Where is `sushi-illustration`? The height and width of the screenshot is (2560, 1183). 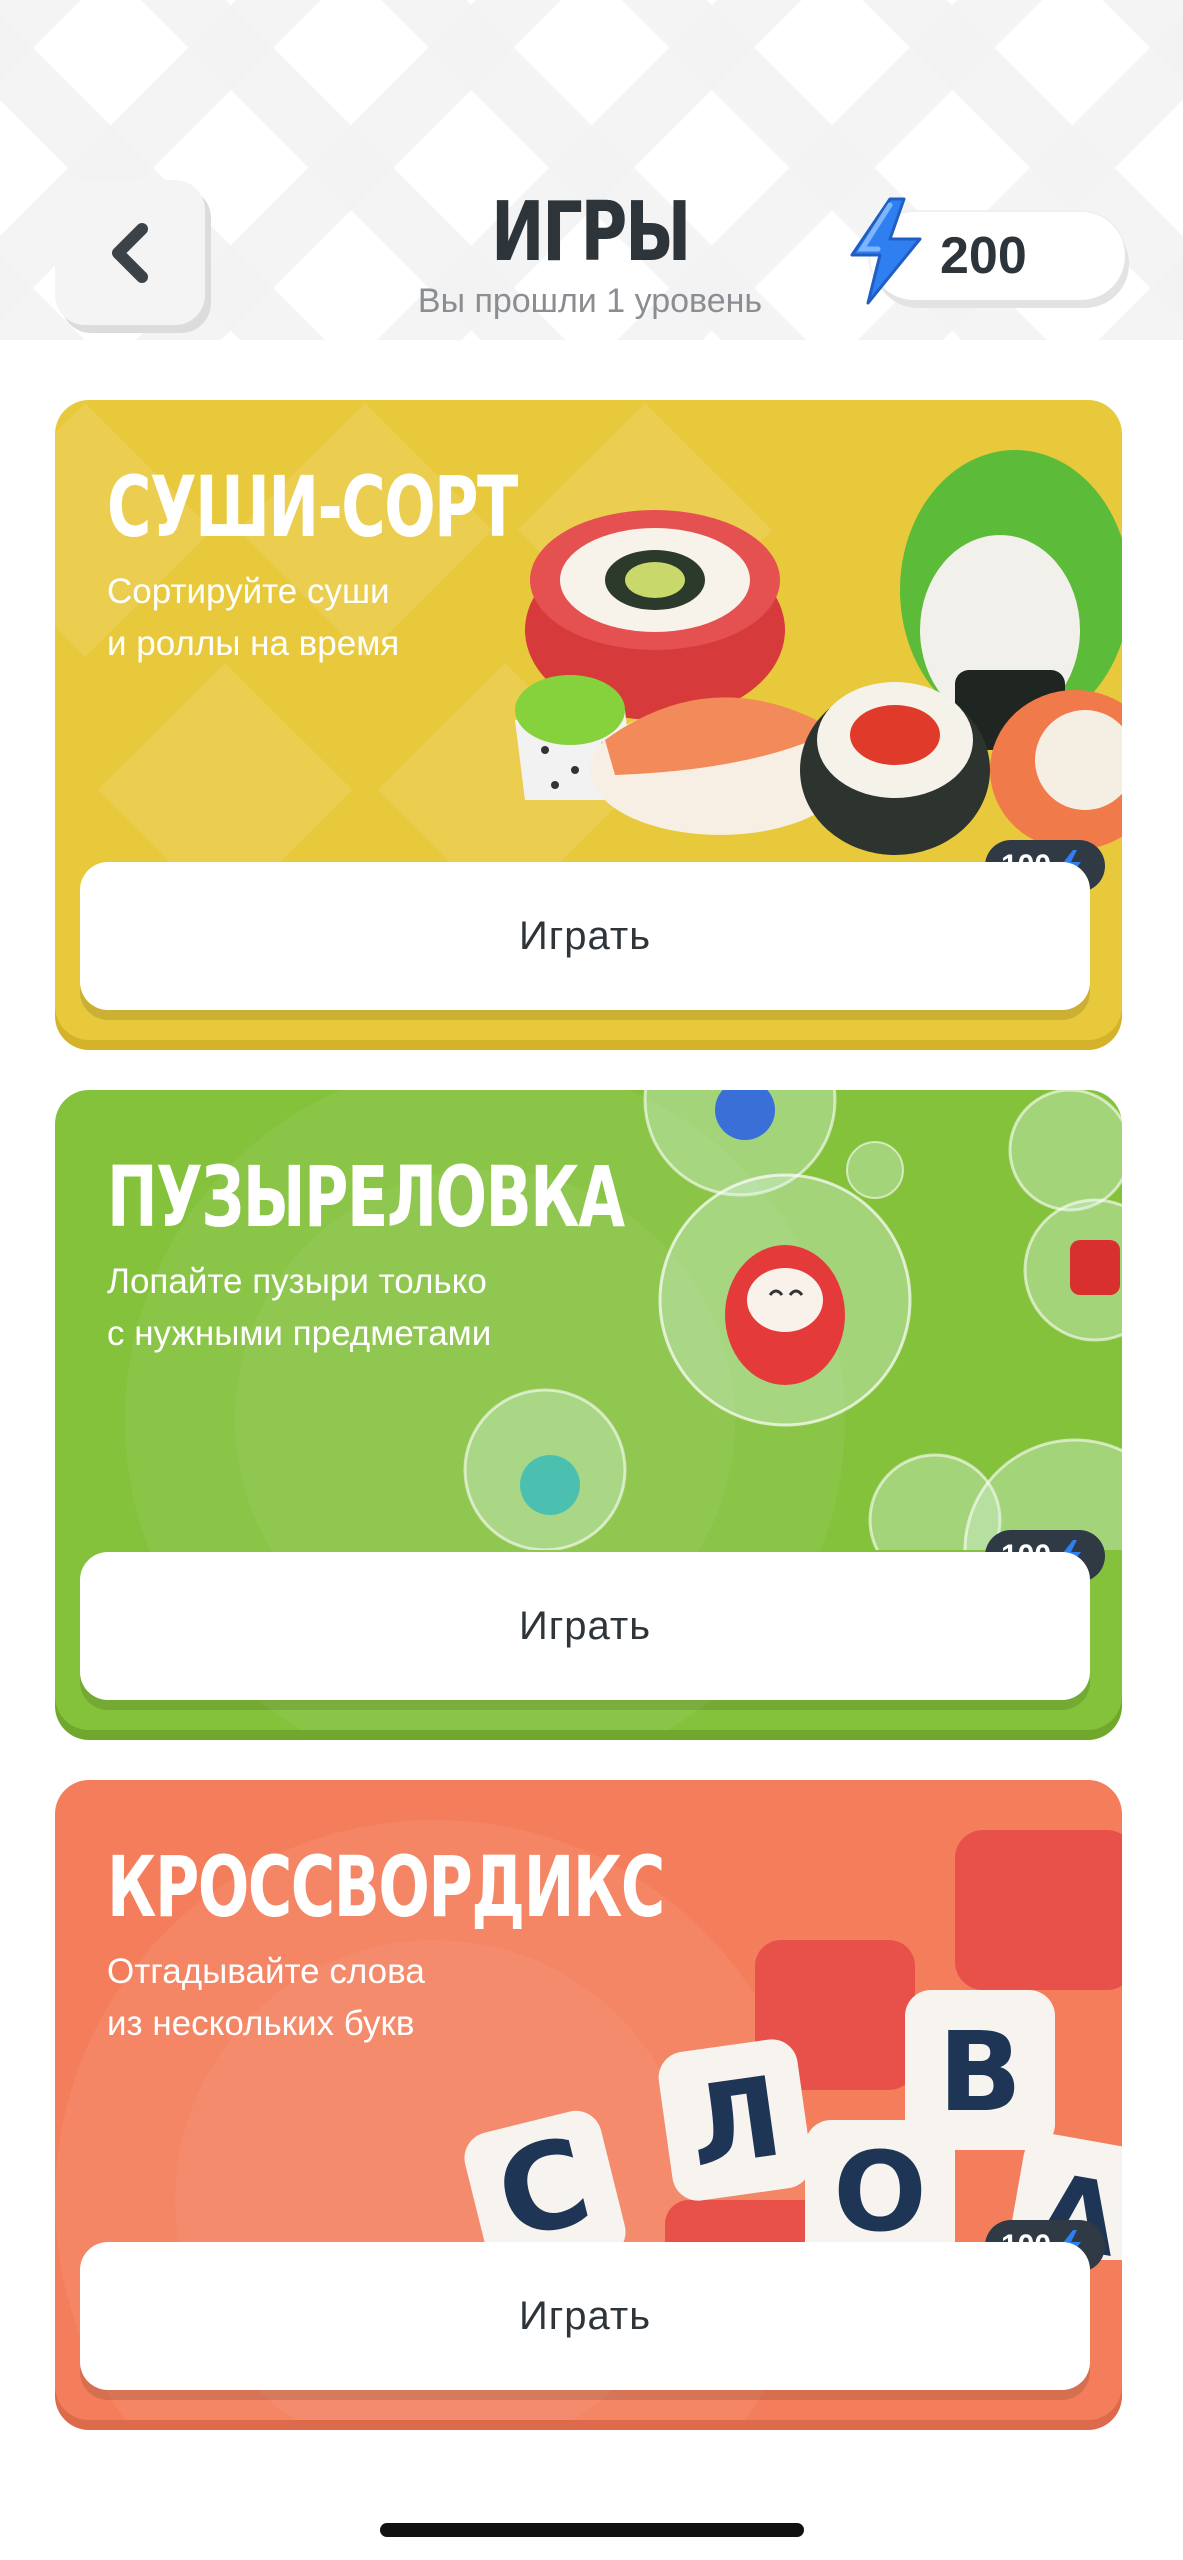
sushi-illustration is located at coordinates (818, 652).